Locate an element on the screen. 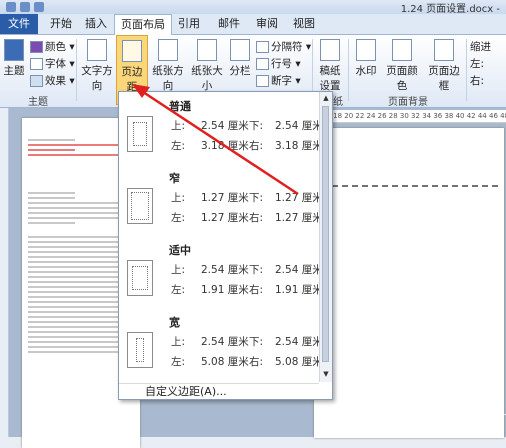 The image size is (506, 448). annotation-arrow-icon is located at coordinates (215, 140).